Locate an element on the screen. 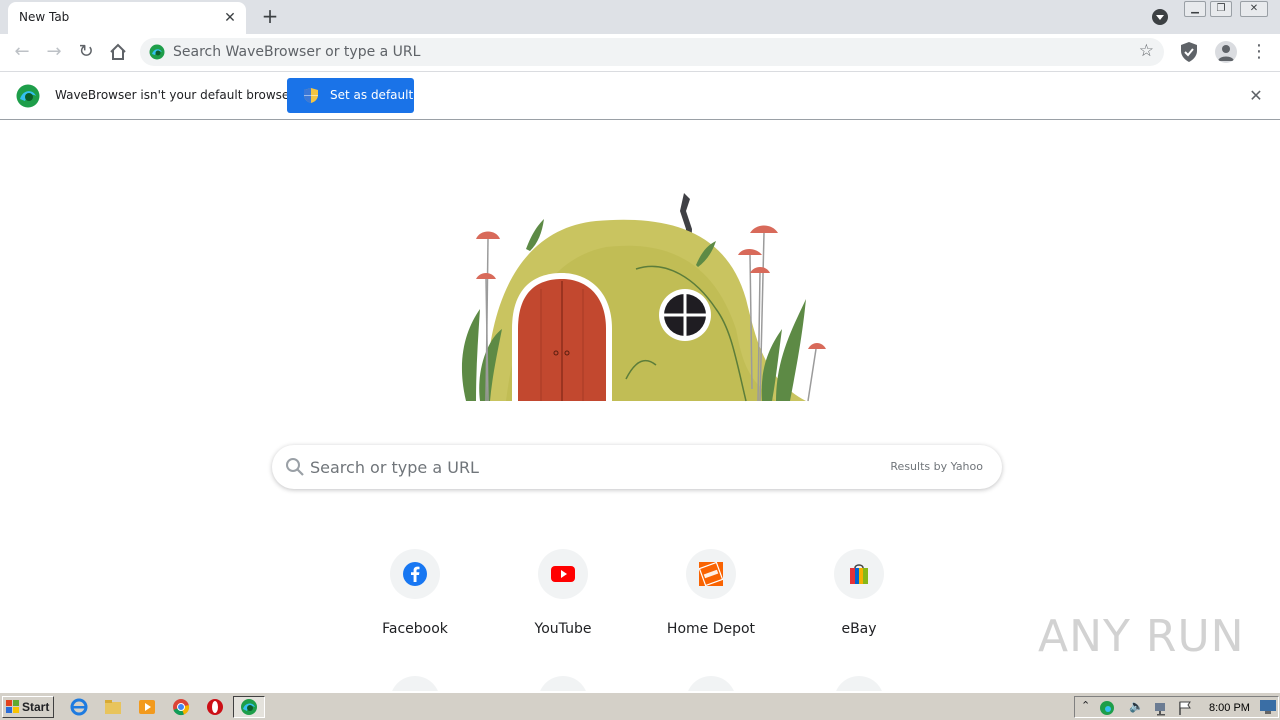 The image size is (1280, 720). new-tab-button: + is located at coordinates (270, 17).